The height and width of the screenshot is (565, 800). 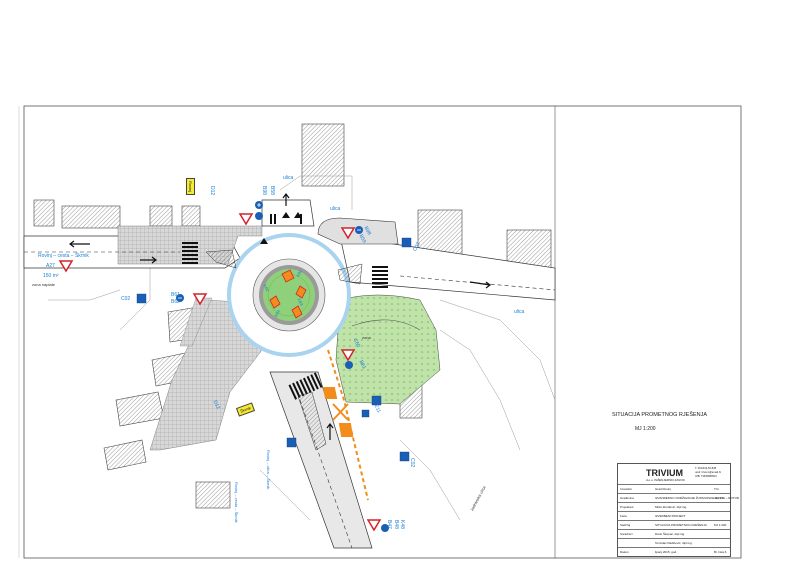 What do you see at coordinates (623, 516) in the screenshot?
I see `title-block-key: Faza` at bounding box center [623, 516].